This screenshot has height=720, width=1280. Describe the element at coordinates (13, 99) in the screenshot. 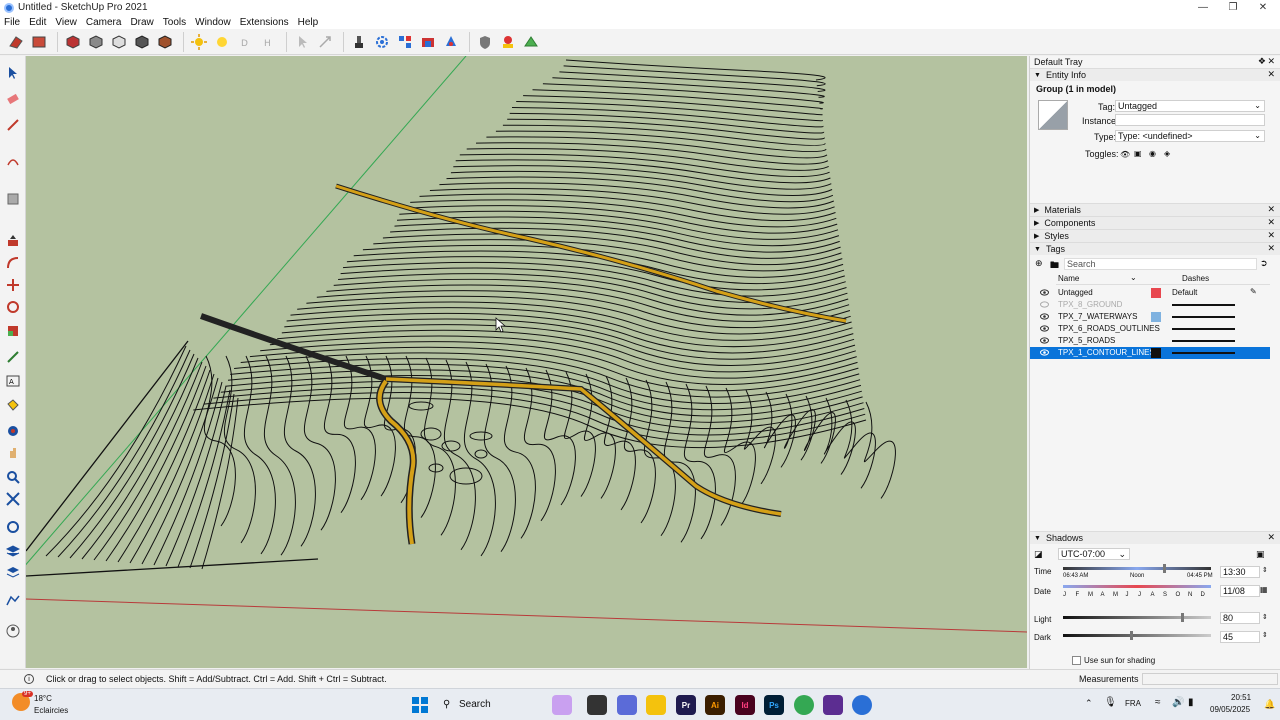

I see `eraser-icon` at that location.